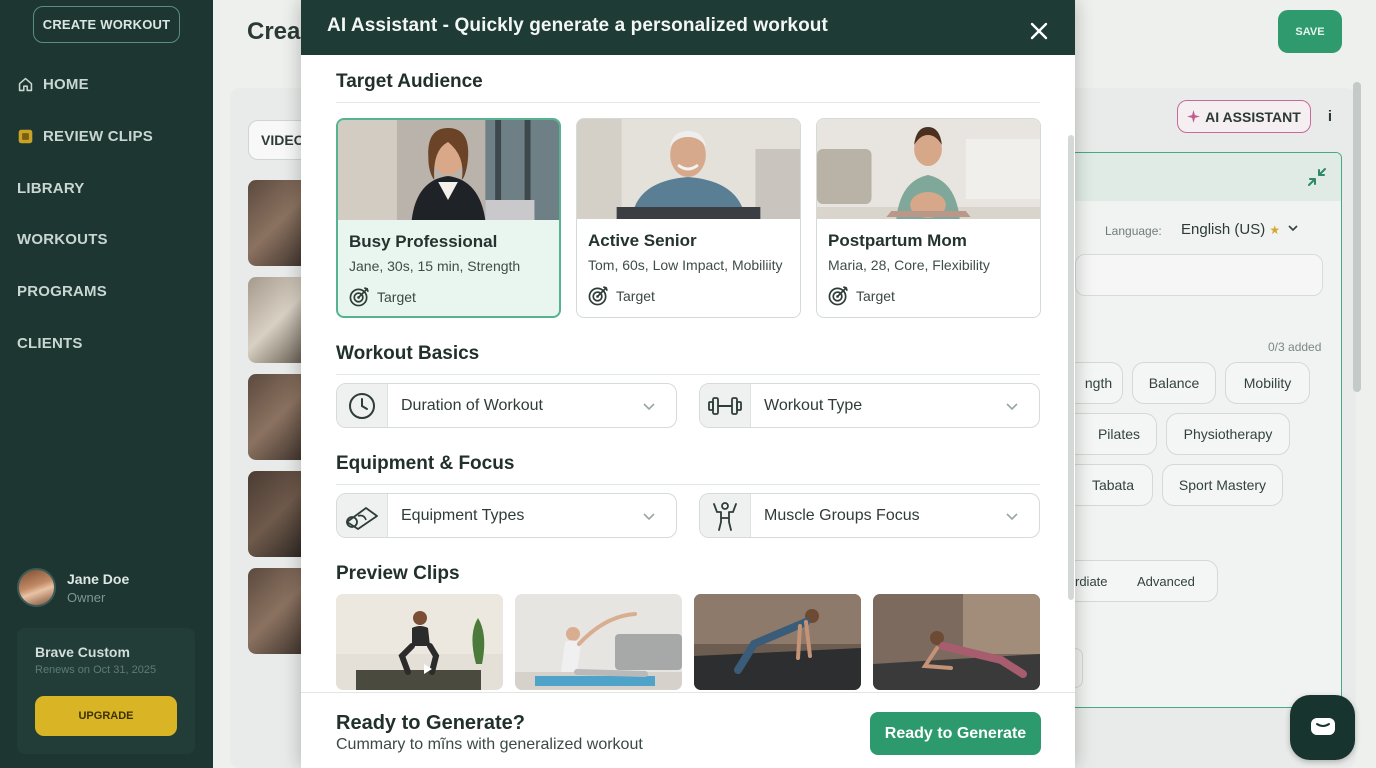 This screenshot has width=1376, height=768. I want to click on sidebar-item-label: PROGRAMS, so click(62, 291).